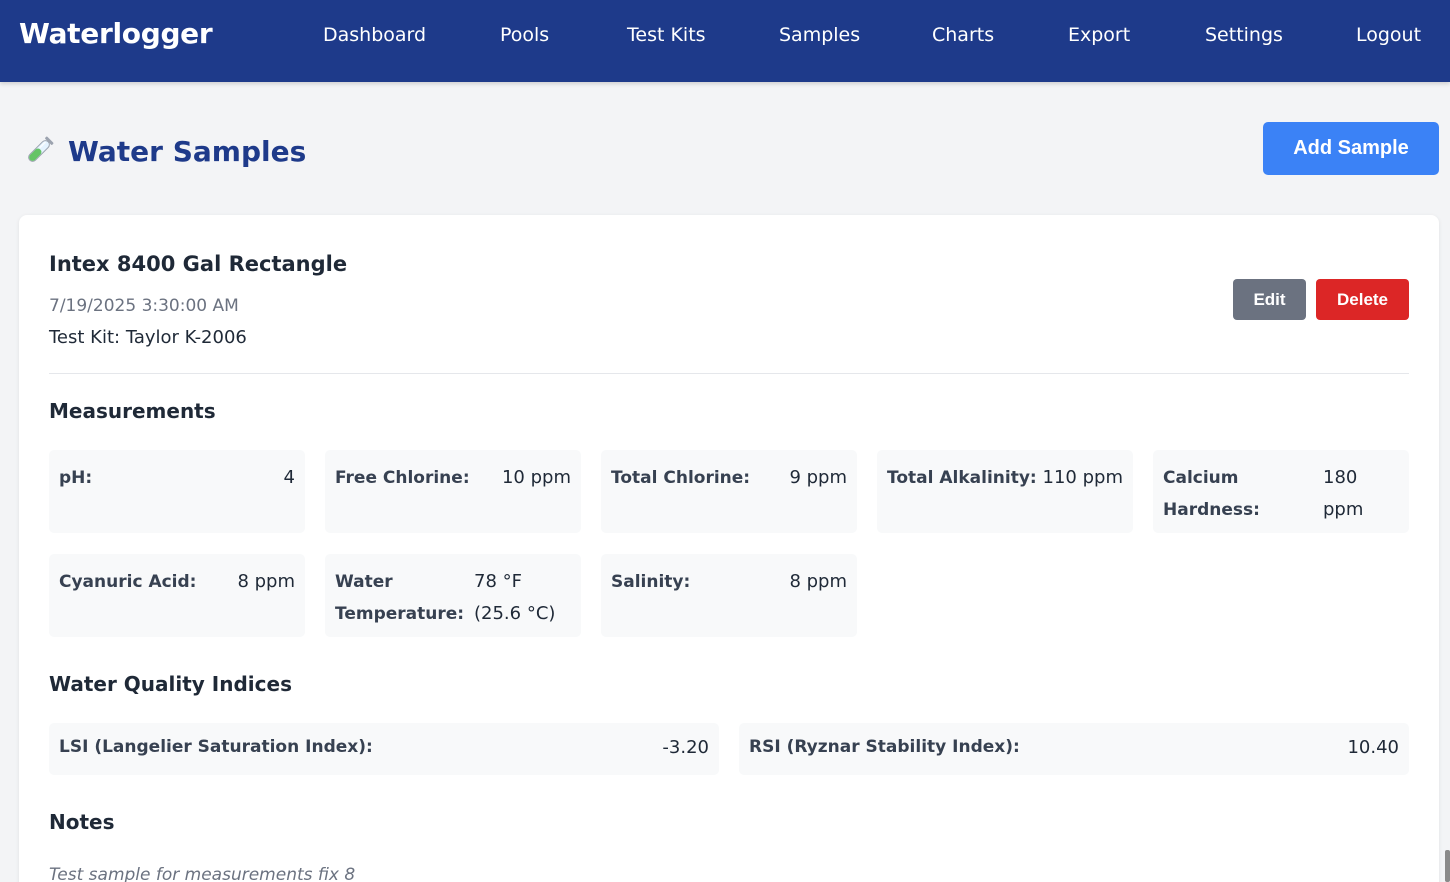 The width and height of the screenshot is (1450, 882). I want to click on measurement-label: Free Chlorine:, so click(402, 478).